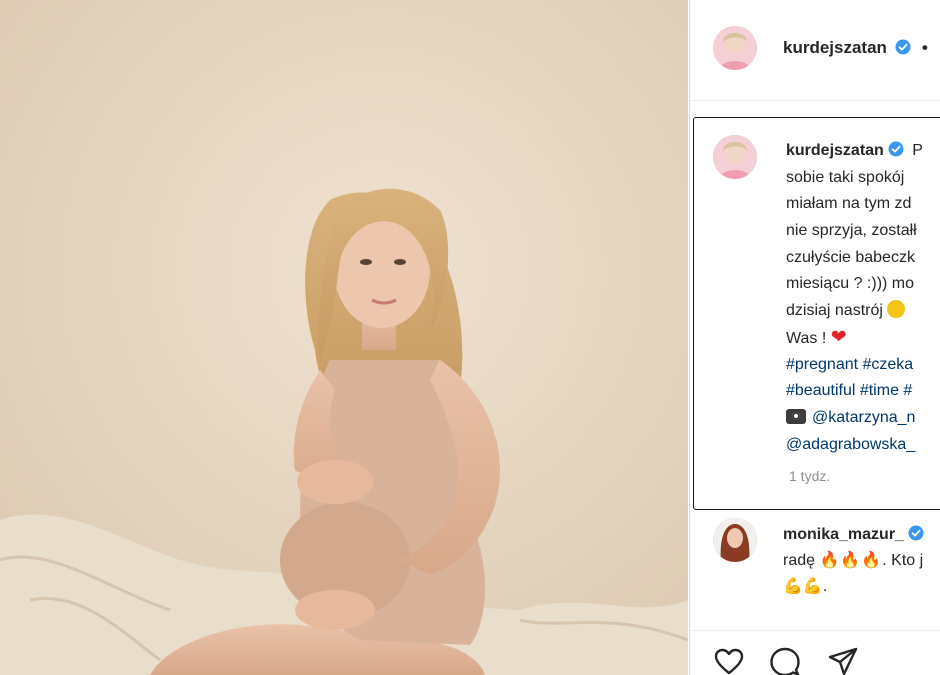 The image size is (940, 675). I want to click on header-username-group: kurdejszatan •, so click(855, 48).